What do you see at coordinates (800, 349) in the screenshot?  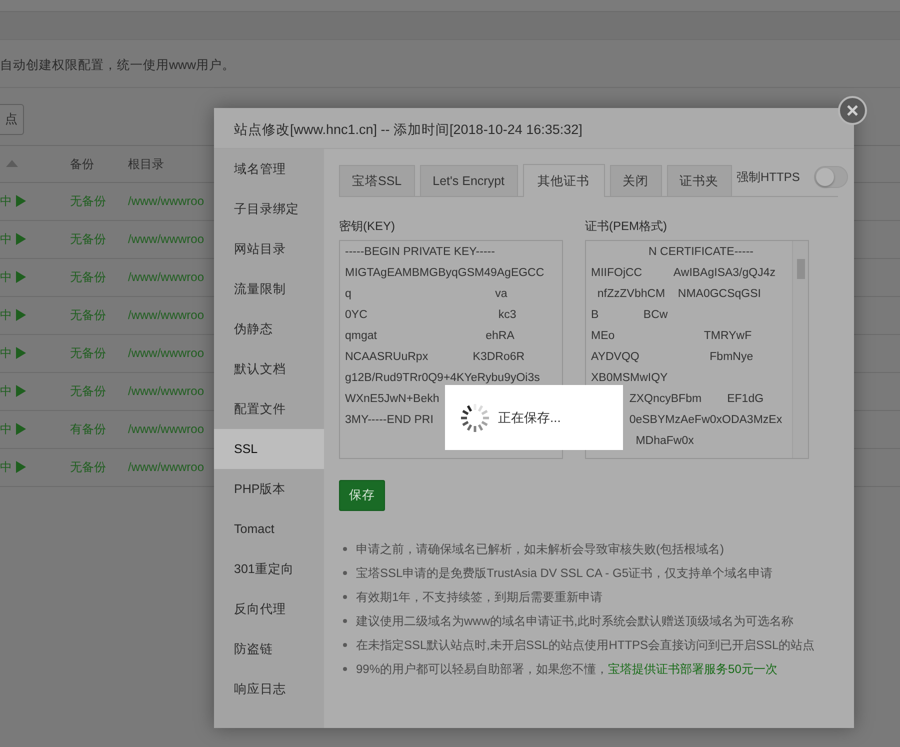 I see `scrollbar` at bounding box center [800, 349].